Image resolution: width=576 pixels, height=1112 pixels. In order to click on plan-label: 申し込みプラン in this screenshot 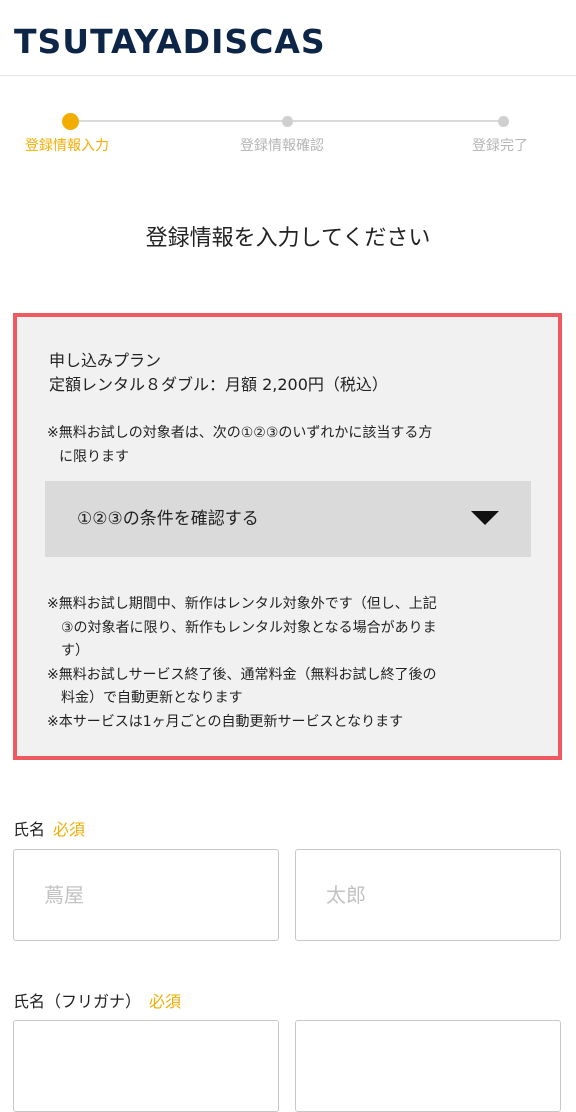, I will do `click(105, 360)`.